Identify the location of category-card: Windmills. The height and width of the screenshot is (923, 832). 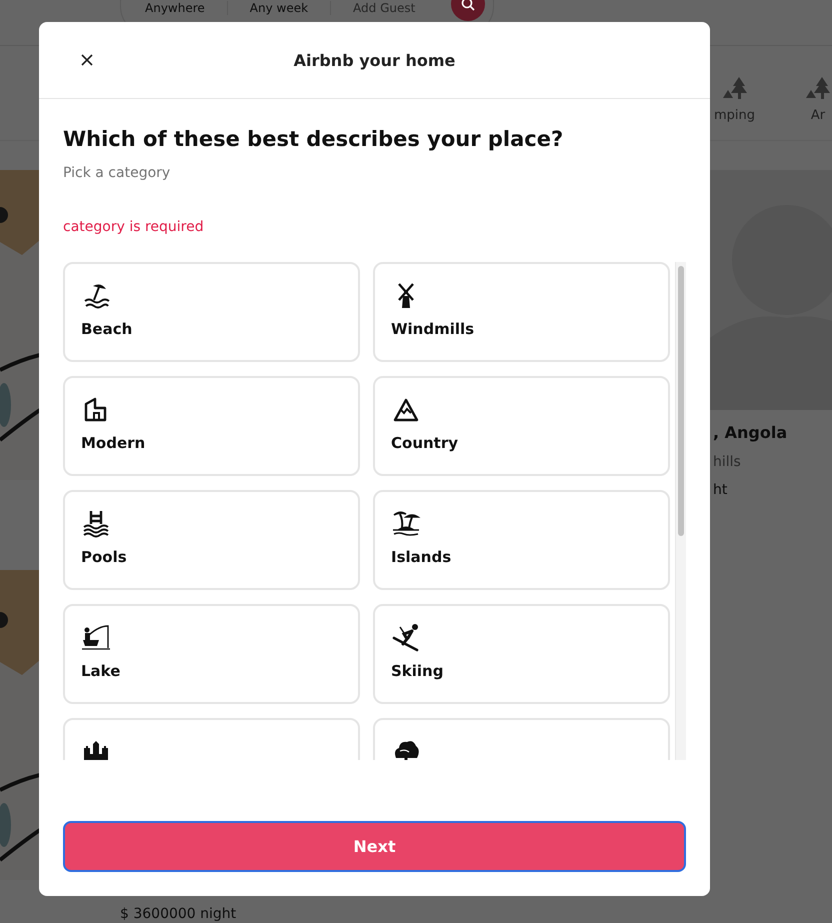
(521, 312).